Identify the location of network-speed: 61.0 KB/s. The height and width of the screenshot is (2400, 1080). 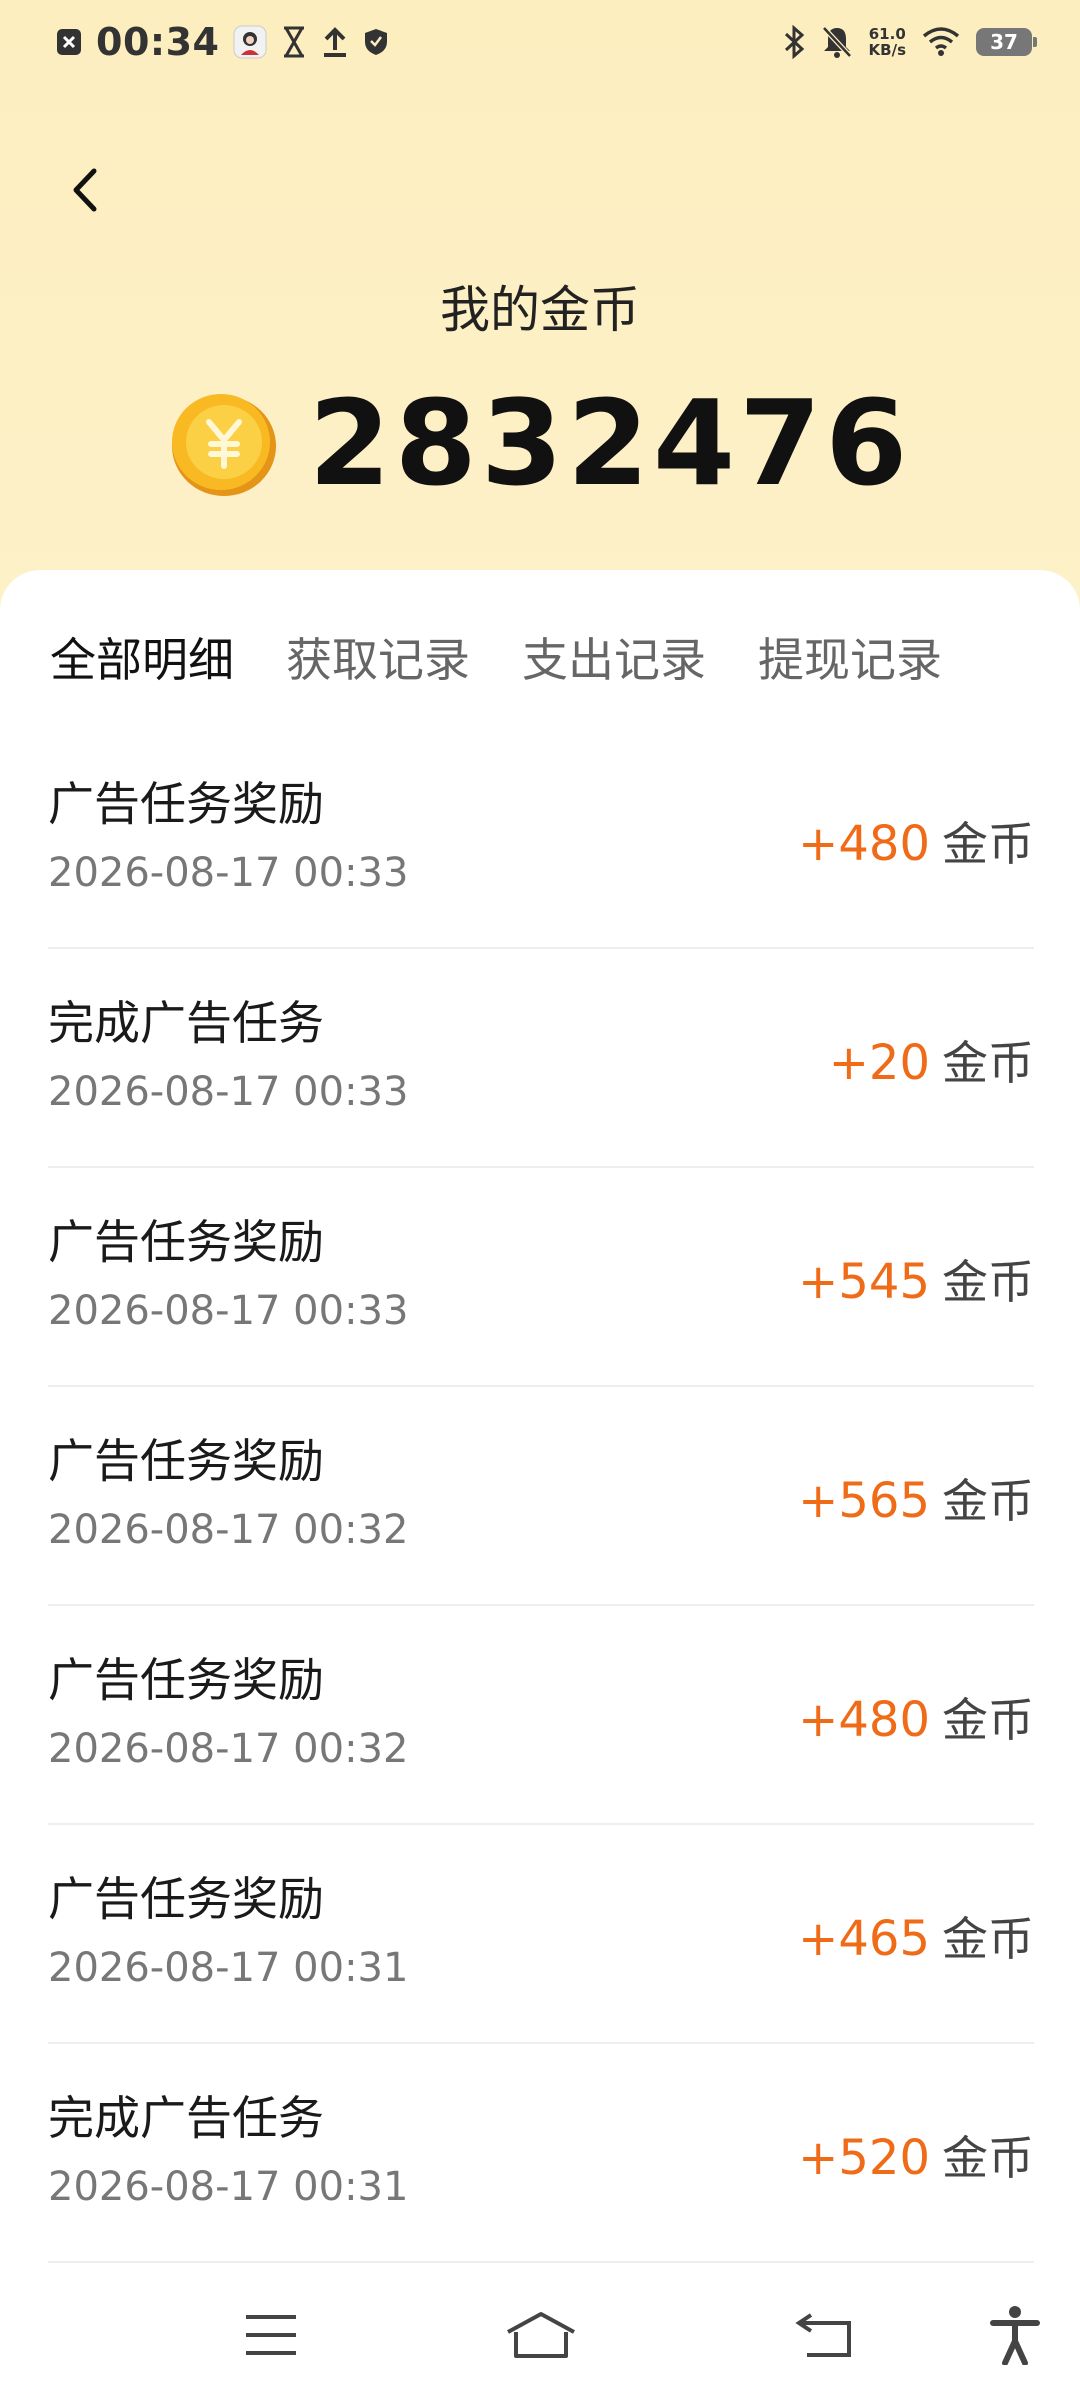
(887, 42).